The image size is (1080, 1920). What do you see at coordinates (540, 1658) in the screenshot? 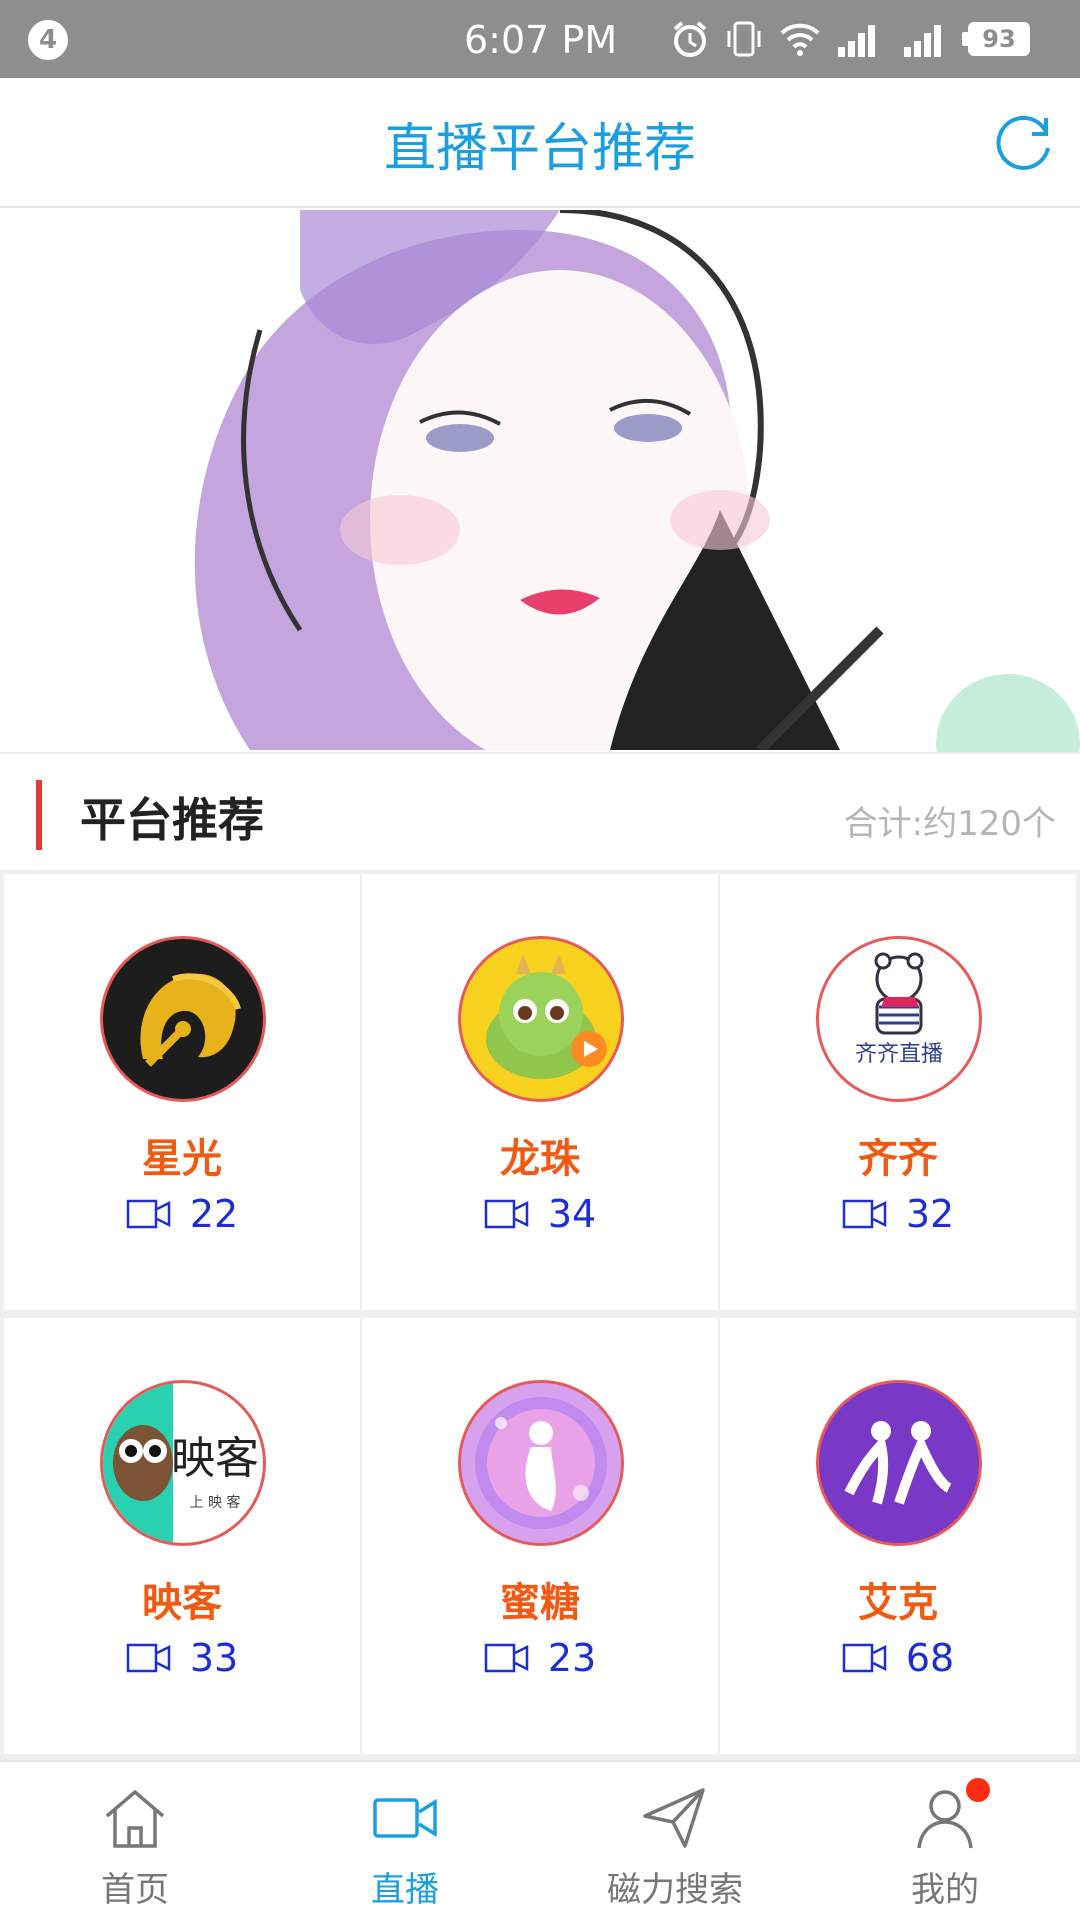
I see `platform-stat: 23` at bounding box center [540, 1658].